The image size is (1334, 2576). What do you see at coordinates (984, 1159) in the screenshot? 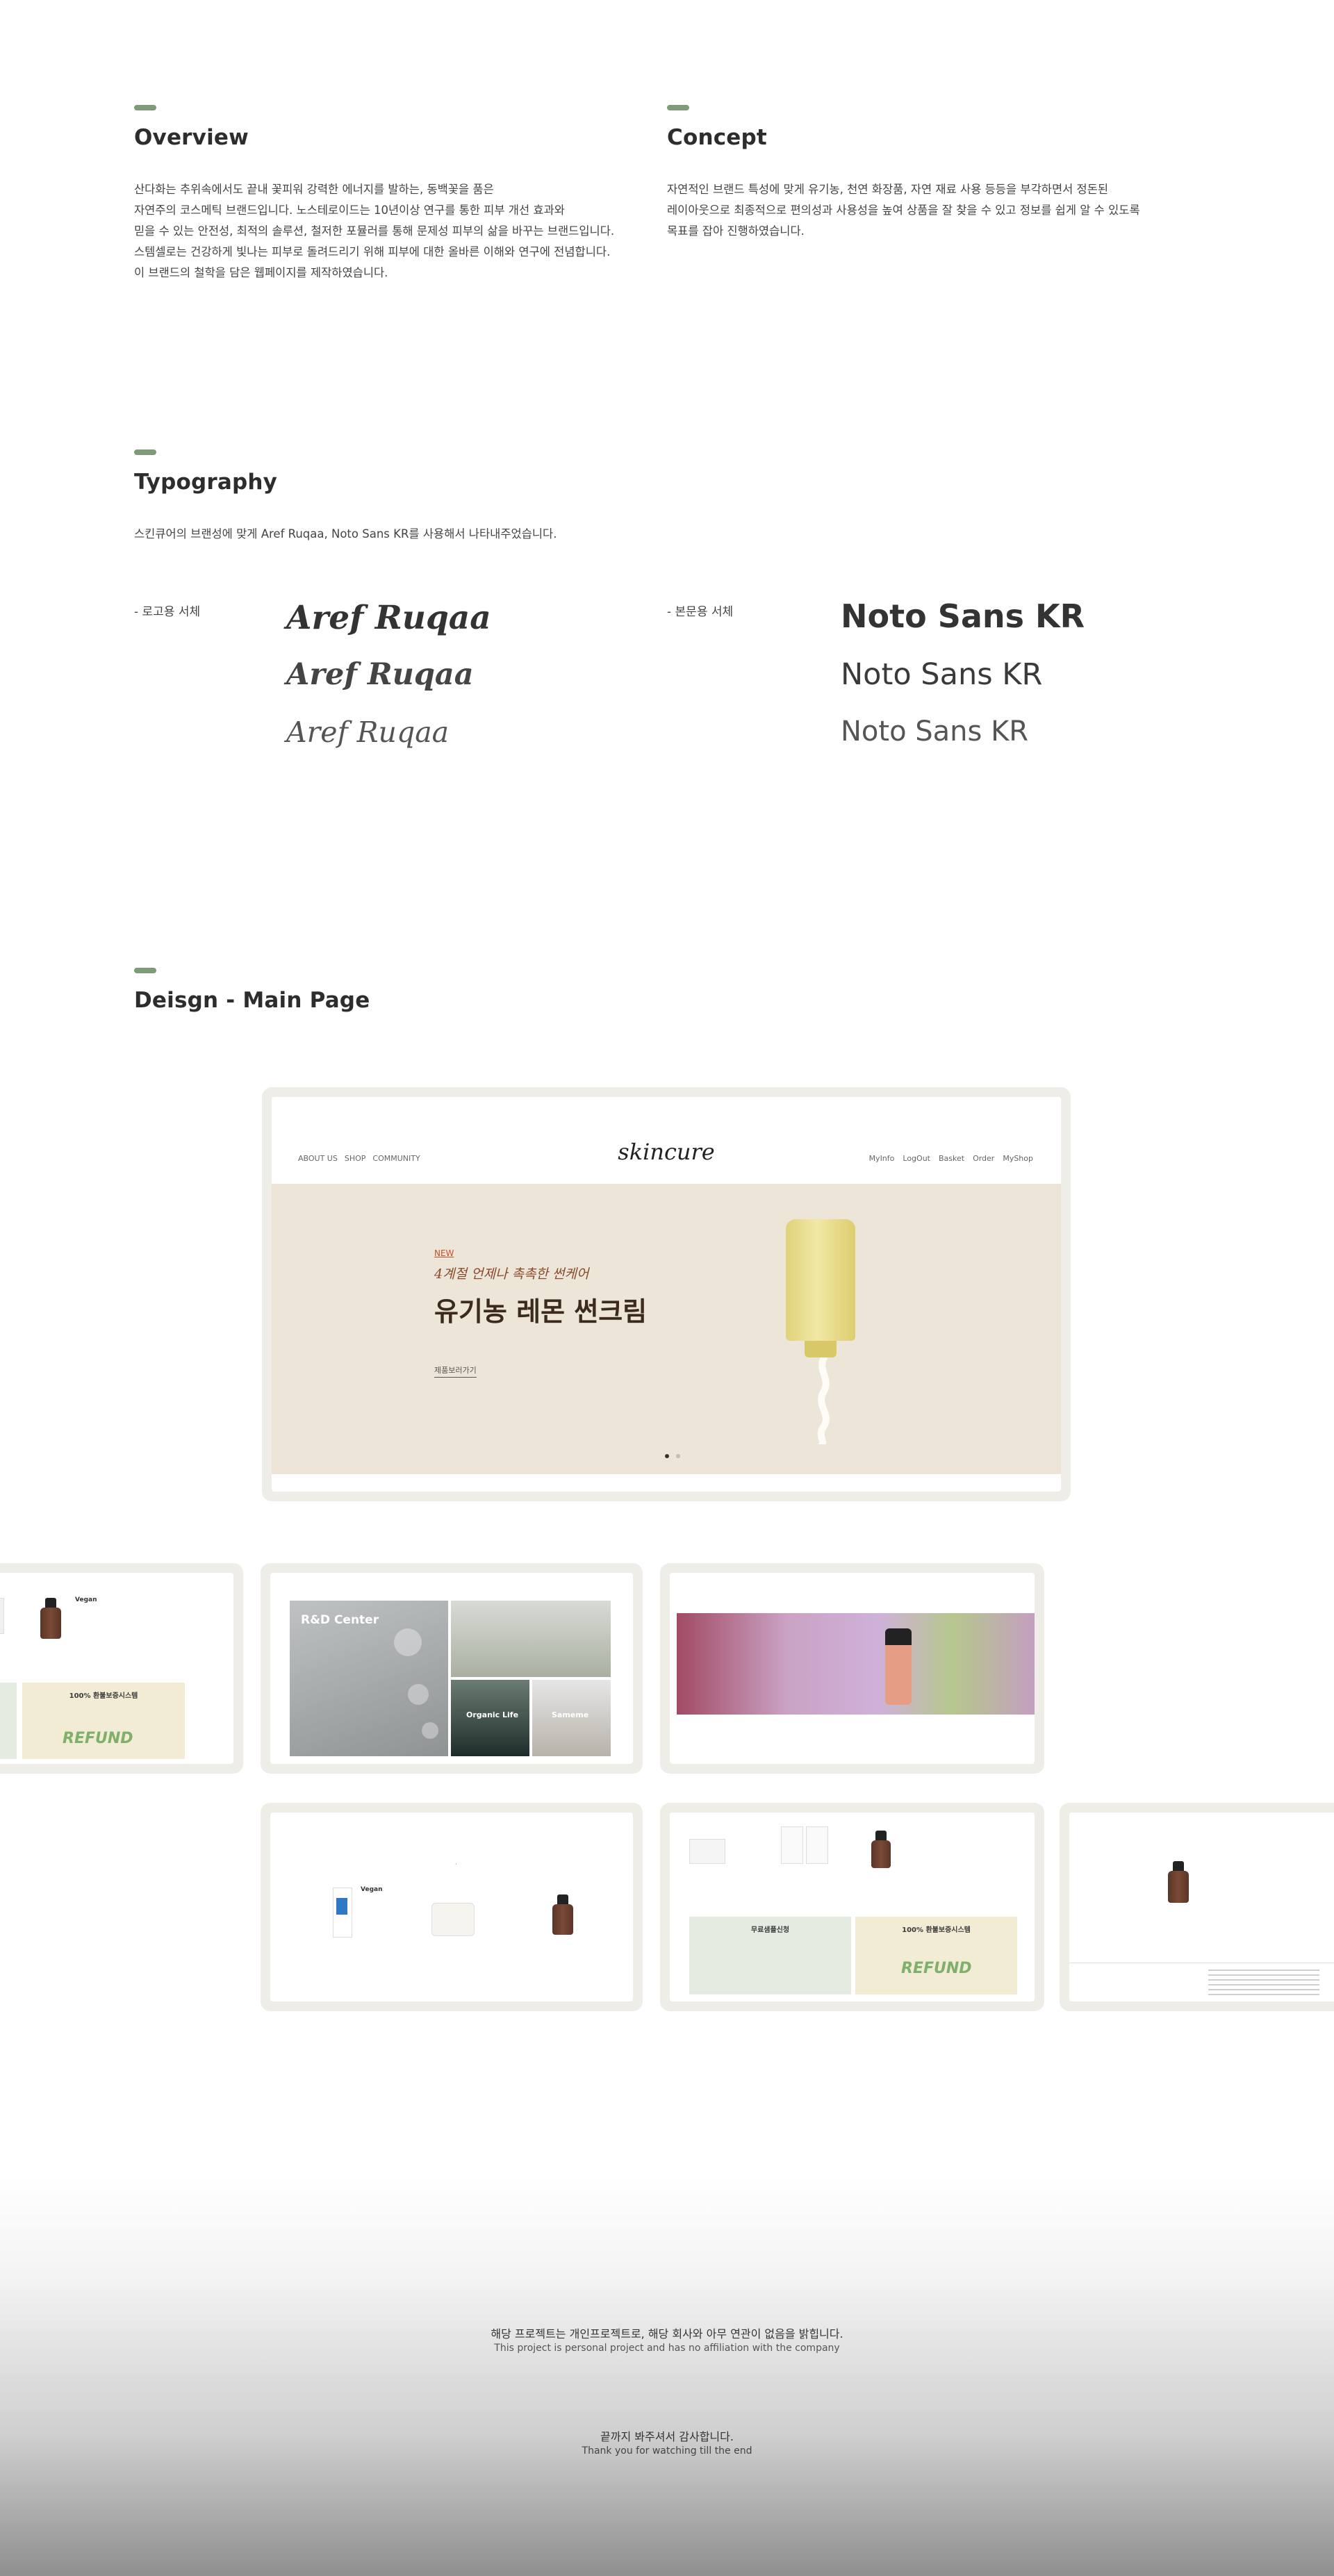
I see `nav-order: Order` at bounding box center [984, 1159].